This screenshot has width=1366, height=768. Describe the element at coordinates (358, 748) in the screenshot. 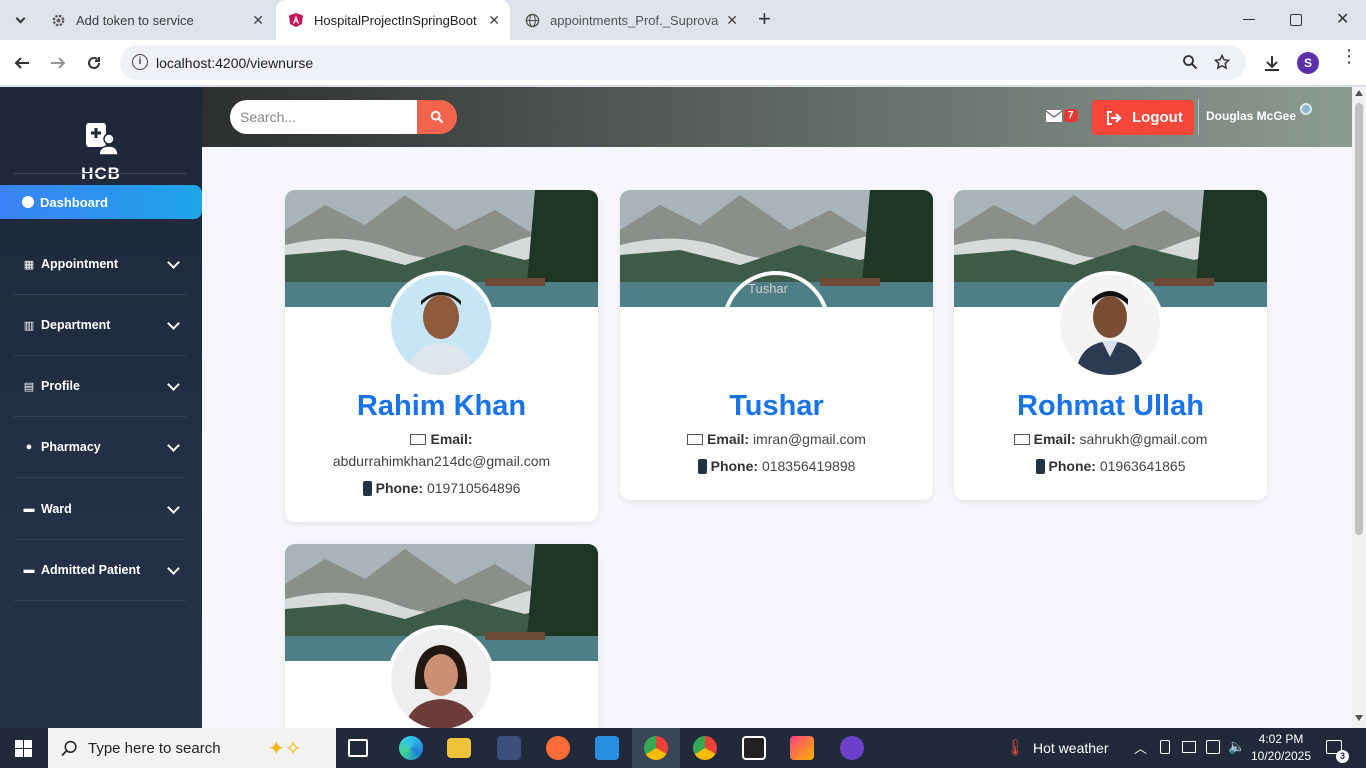

I see `task-view-icon` at that location.